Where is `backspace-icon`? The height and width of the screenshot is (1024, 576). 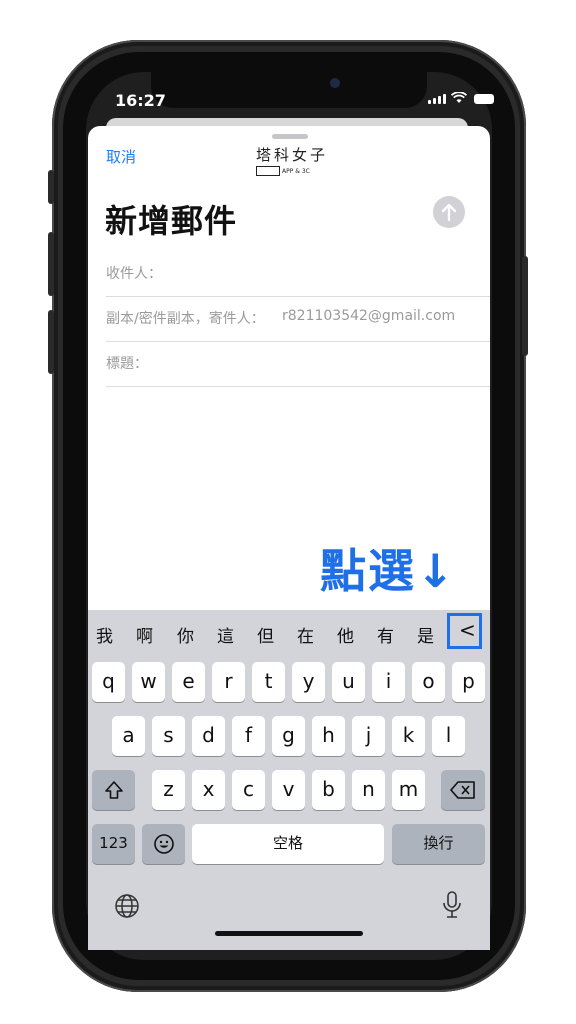
backspace-icon is located at coordinates (462, 790).